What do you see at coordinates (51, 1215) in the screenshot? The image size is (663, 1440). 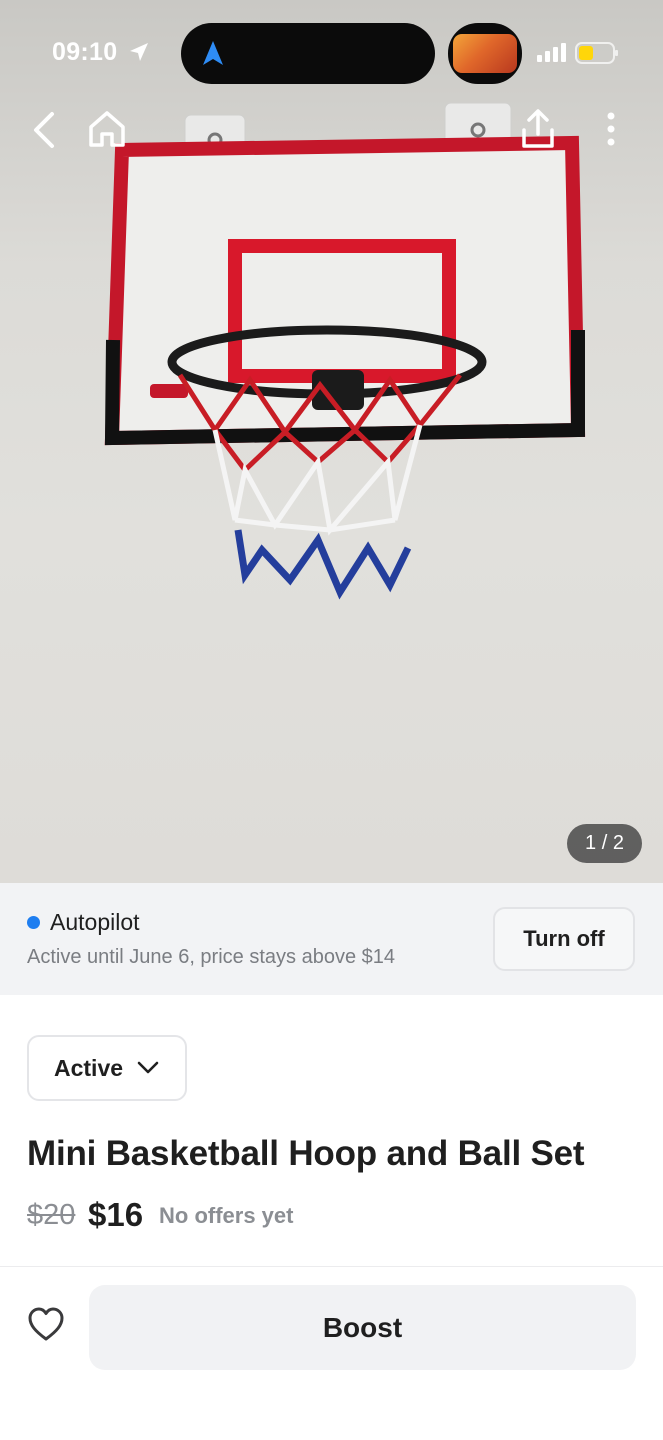 I see `original-price: $20` at bounding box center [51, 1215].